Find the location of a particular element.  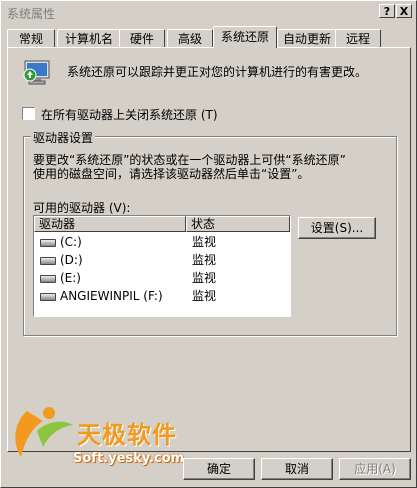

drive-row: ANGIEWINPIL (F:) 监视 is located at coordinates (161, 296).